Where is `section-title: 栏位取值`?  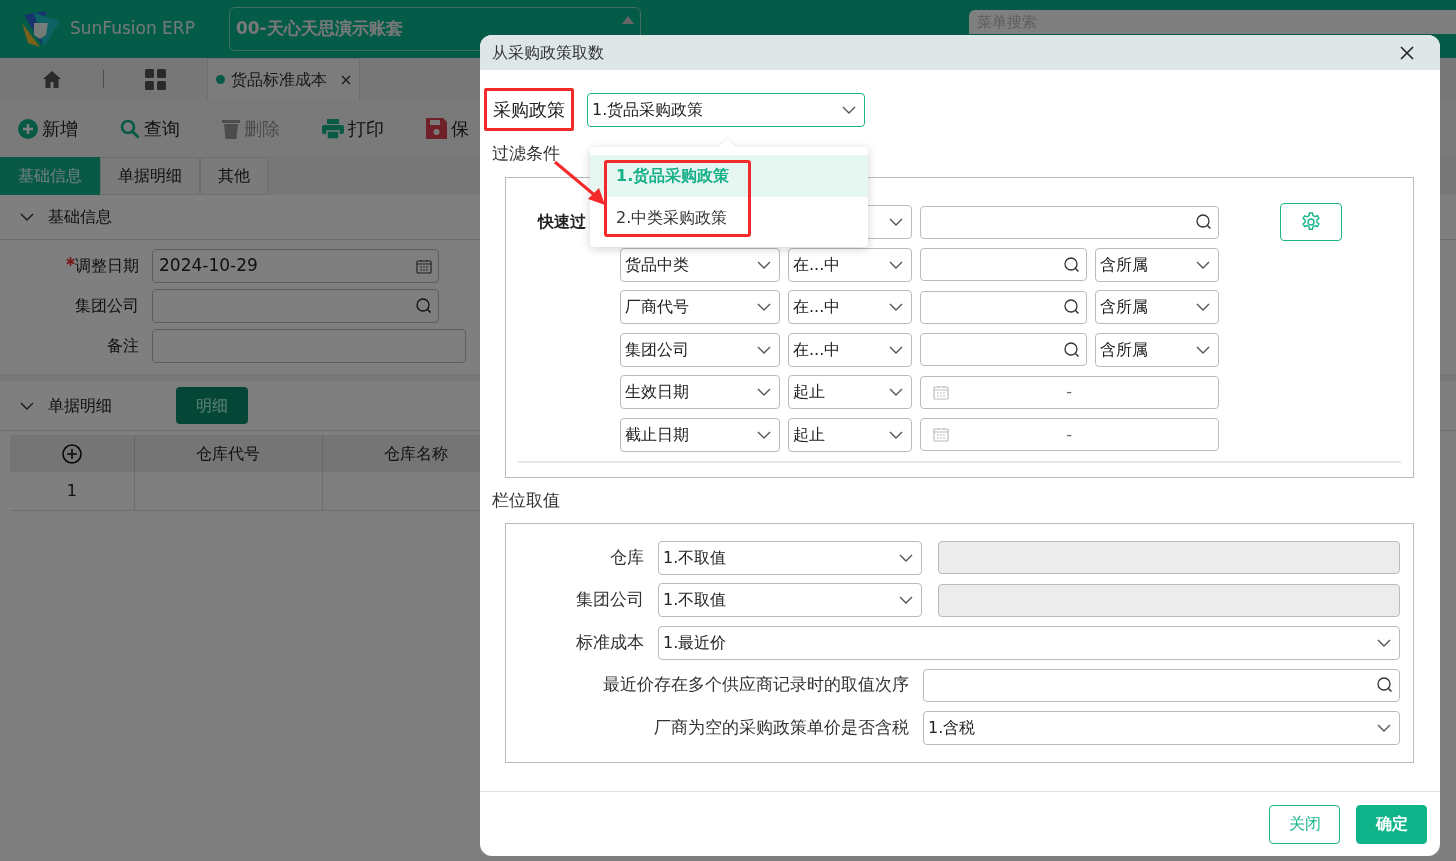 section-title: 栏位取值 is located at coordinates (526, 500).